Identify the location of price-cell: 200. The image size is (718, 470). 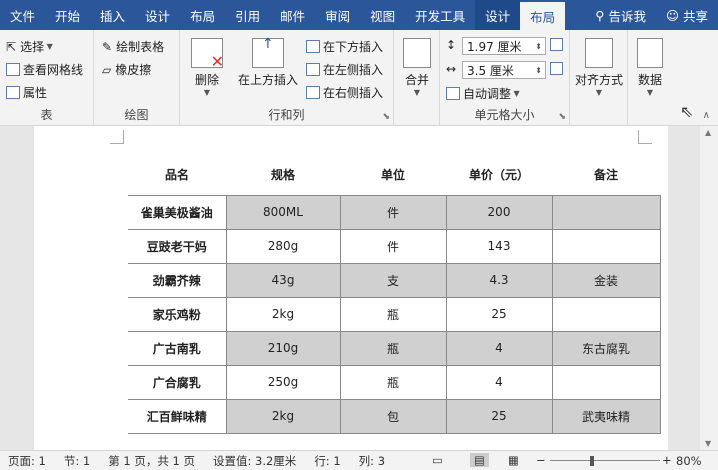
(499, 212).